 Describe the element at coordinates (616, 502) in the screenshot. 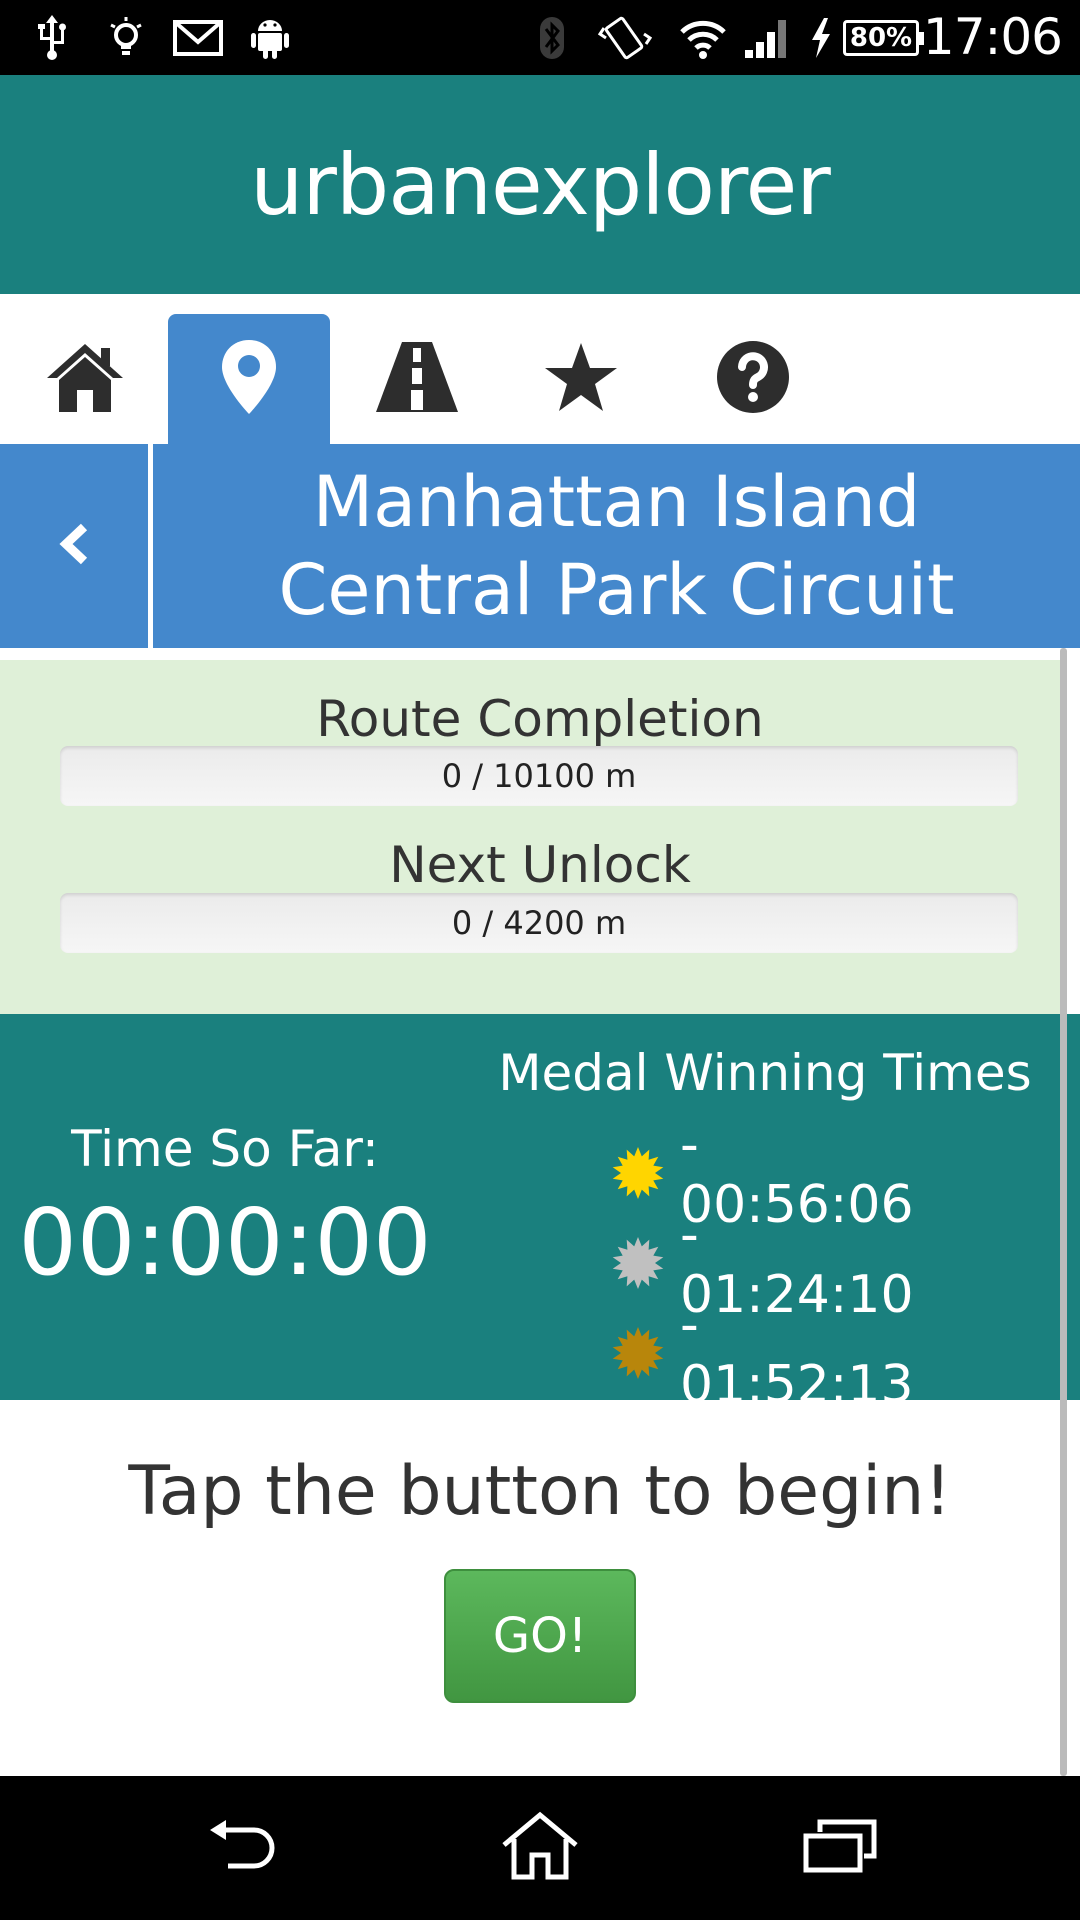

I see `route-title-line1: Manhattan Island` at that location.